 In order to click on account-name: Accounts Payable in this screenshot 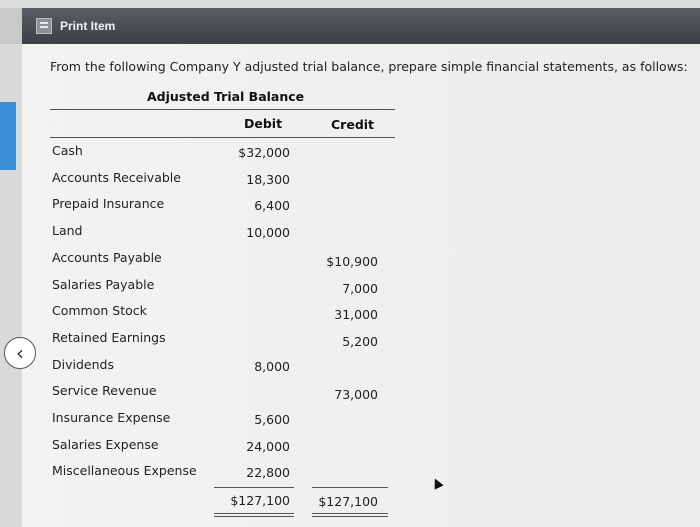, I will do `click(107, 257)`.